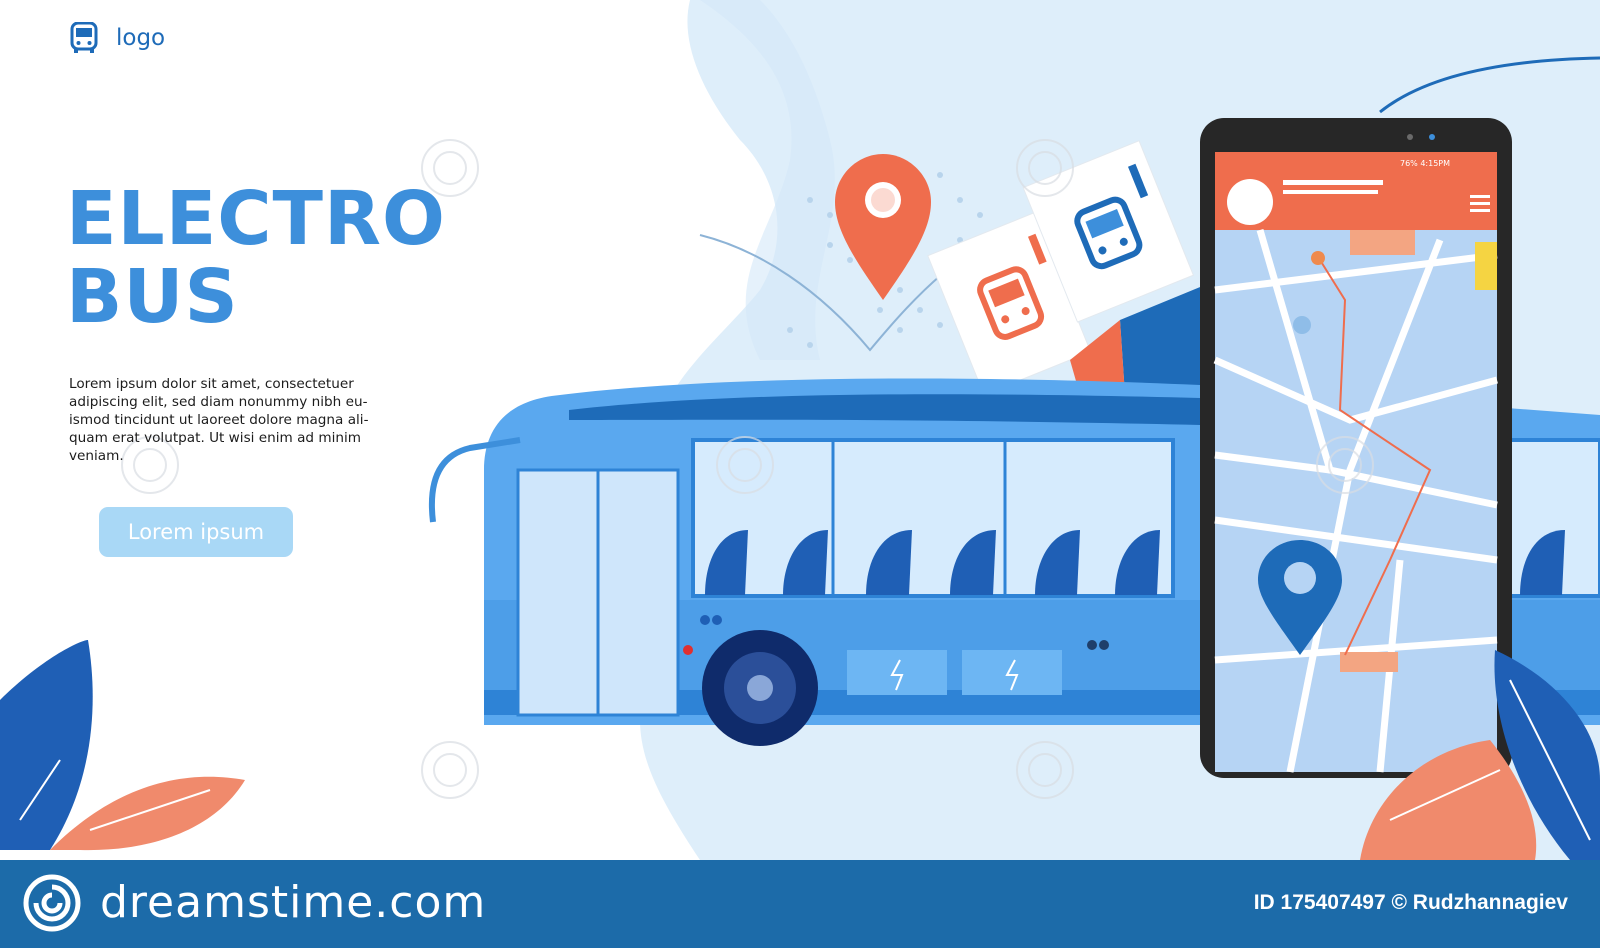 The image size is (1600, 948). What do you see at coordinates (152, 297) in the screenshot?
I see `title-line-2: BUS` at bounding box center [152, 297].